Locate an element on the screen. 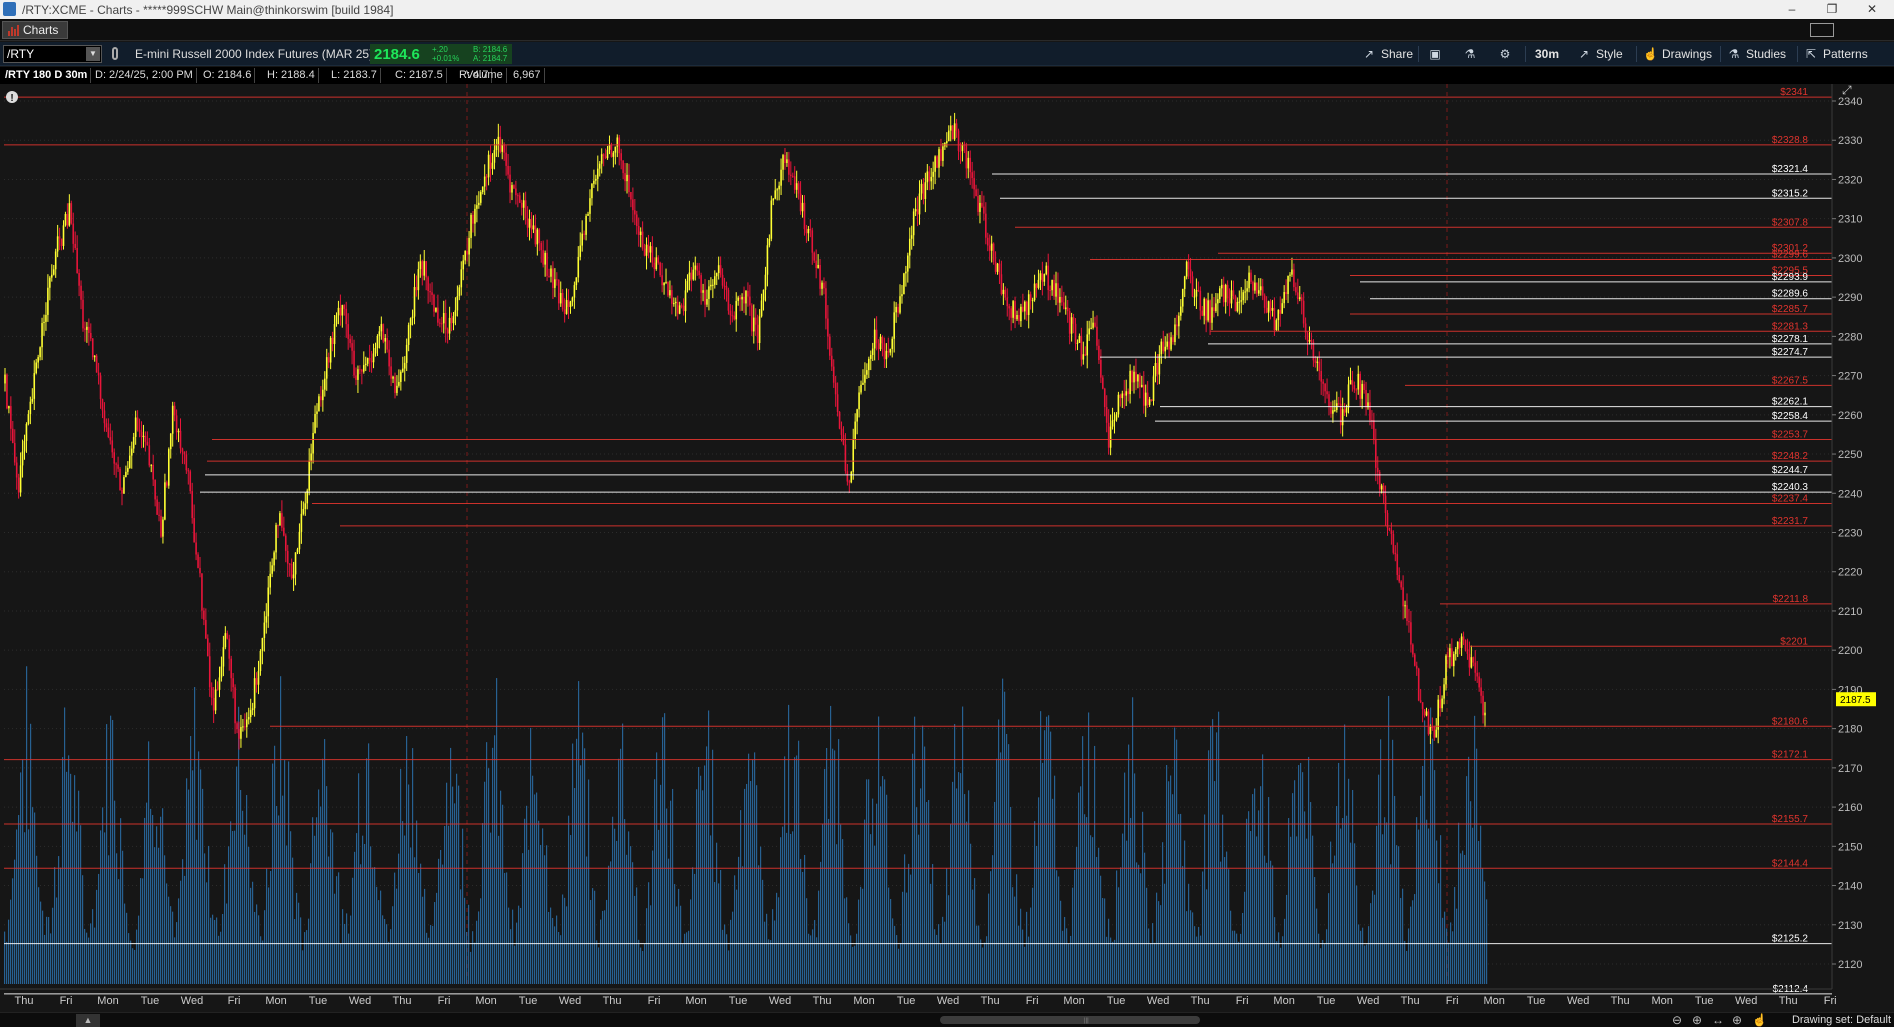 Image resolution: width=1894 pixels, height=1027 pixels. window-layout-icon is located at coordinates (1822, 30).